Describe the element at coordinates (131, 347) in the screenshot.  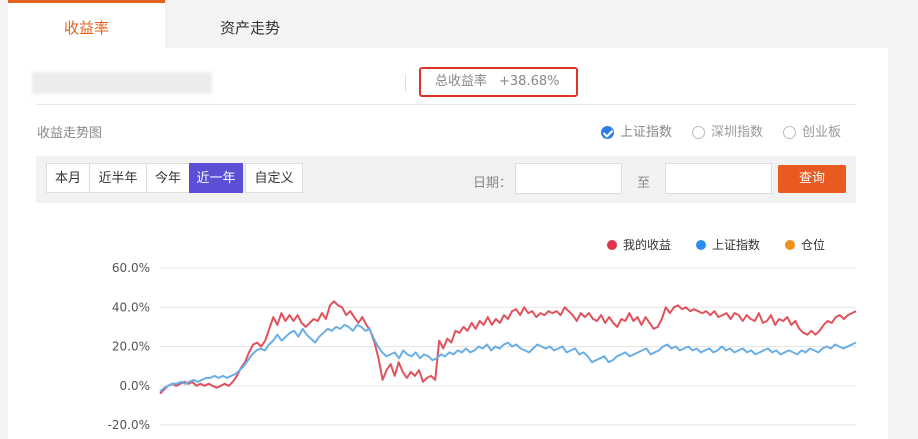
I see `y-tick-label: 20.0%` at that location.